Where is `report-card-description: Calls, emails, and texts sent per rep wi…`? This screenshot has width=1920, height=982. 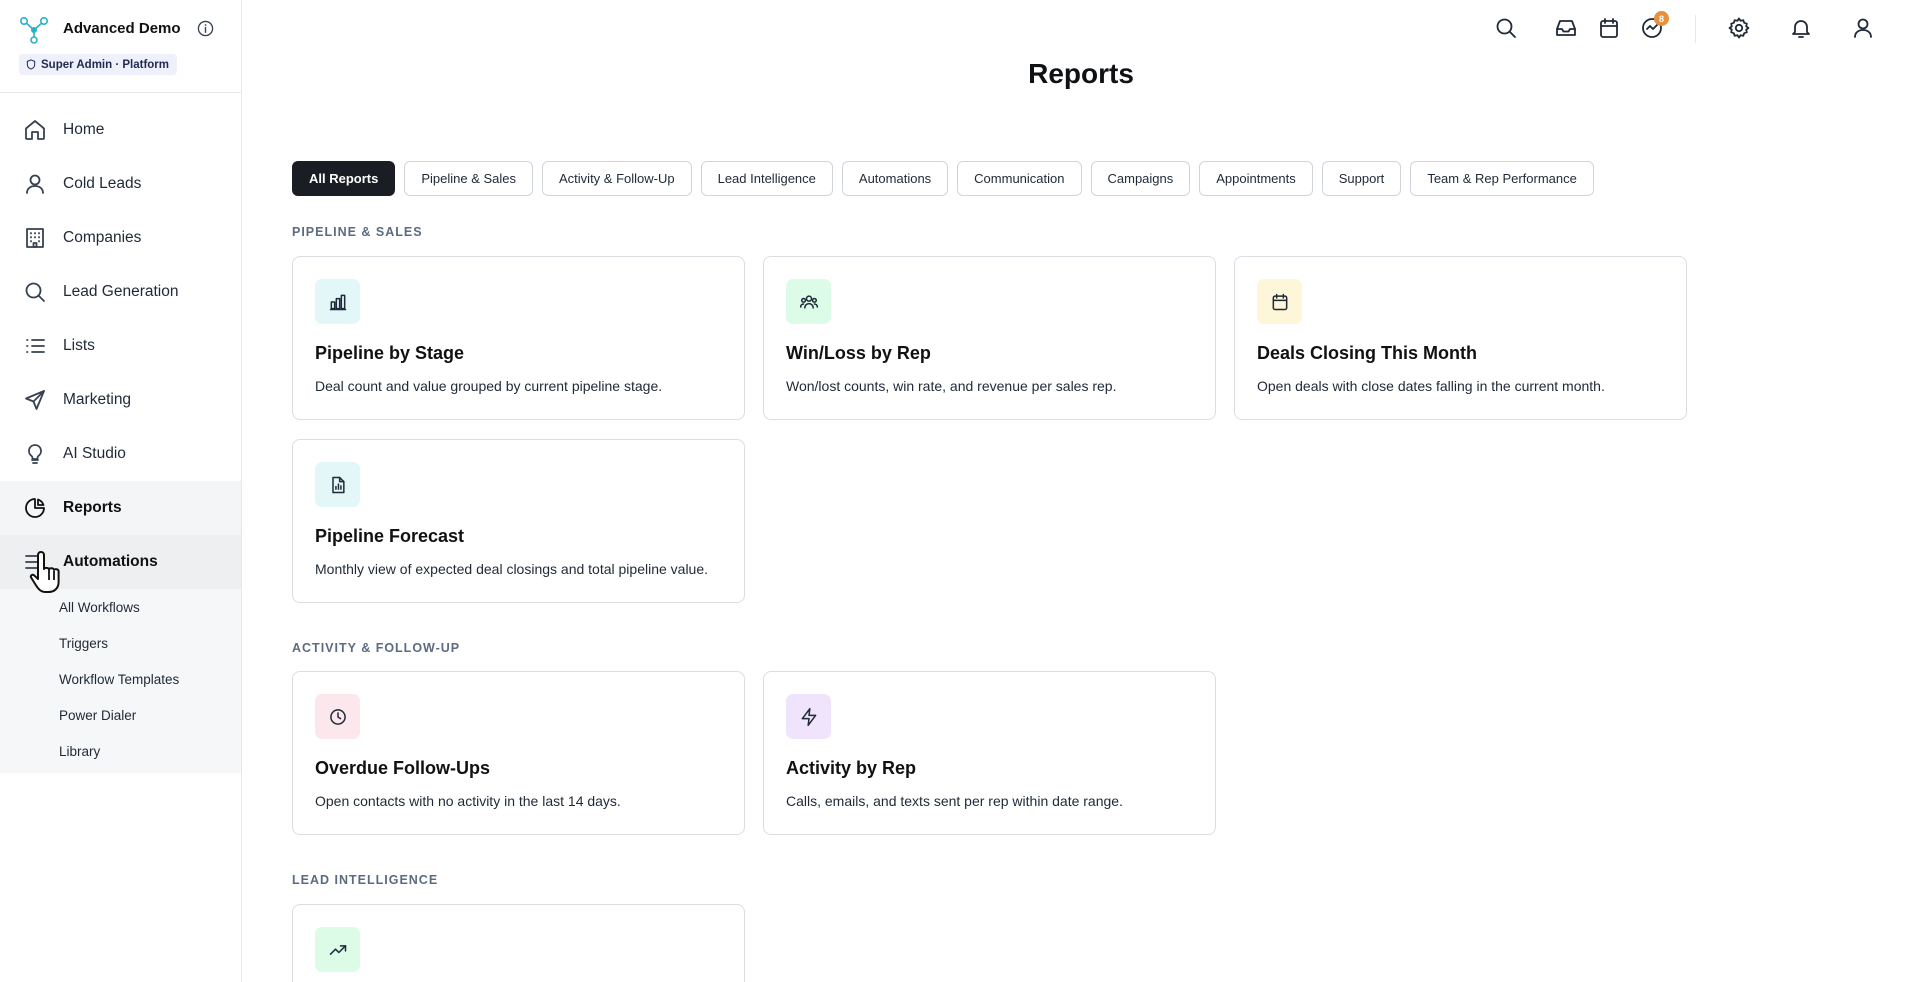 report-card-description: Calls, emails, and texts sent per rep wi… is located at coordinates (954, 801).